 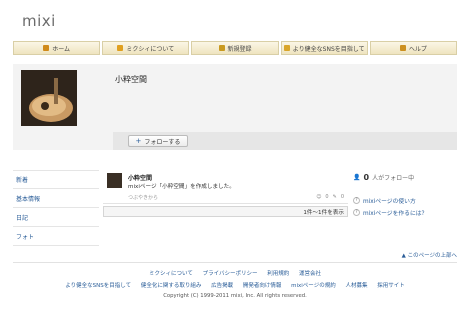 I want to click on footer-link: 開発者向け情報, so click(x=262, y=286).